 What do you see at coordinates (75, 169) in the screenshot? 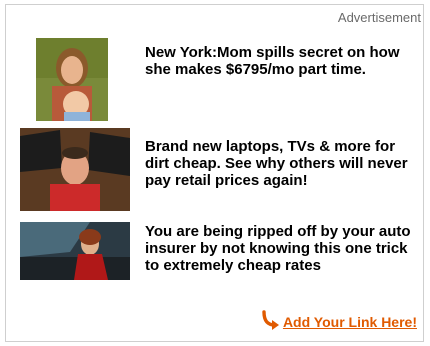
I see `man-holding-laptops-photo` at bounding box center [75, 169].